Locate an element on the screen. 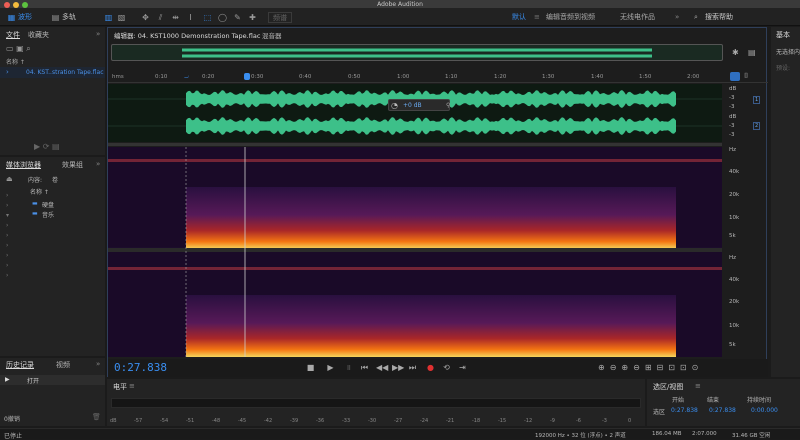 This screenshot has width=800, height=440. record-button: ● is located at coordinates (430, 367).